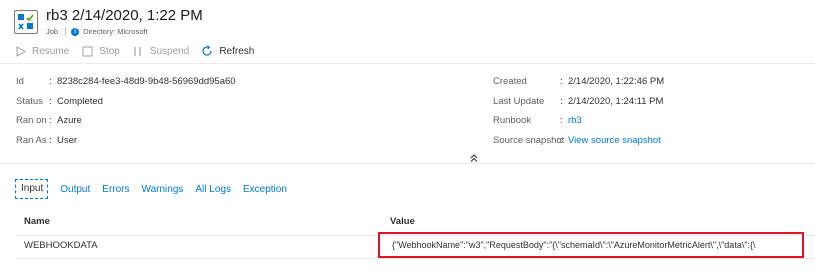  I want to click on property-last-update: Last Update : 2/14/2020, 1:24:11 PM, so click(578, 101).